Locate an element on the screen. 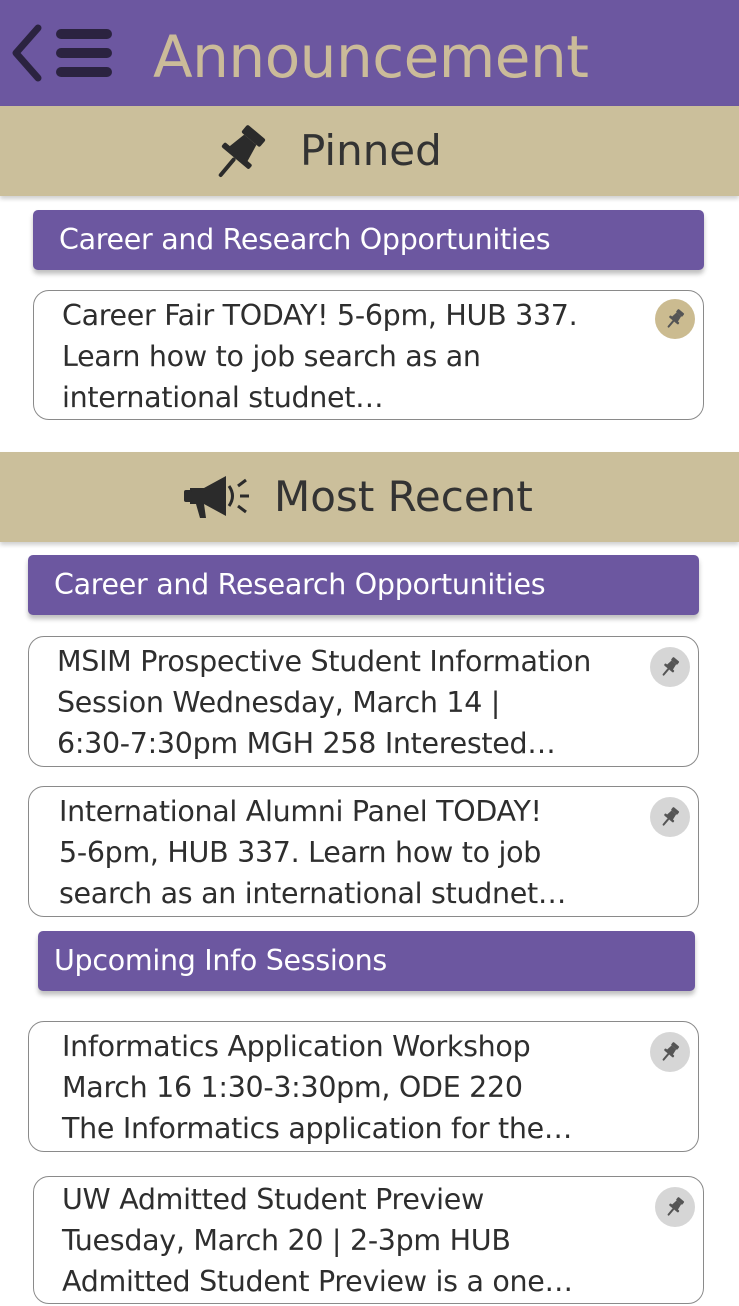 The image size is (739, 1306). megaphone-icon is located at coordinates (217, 498).